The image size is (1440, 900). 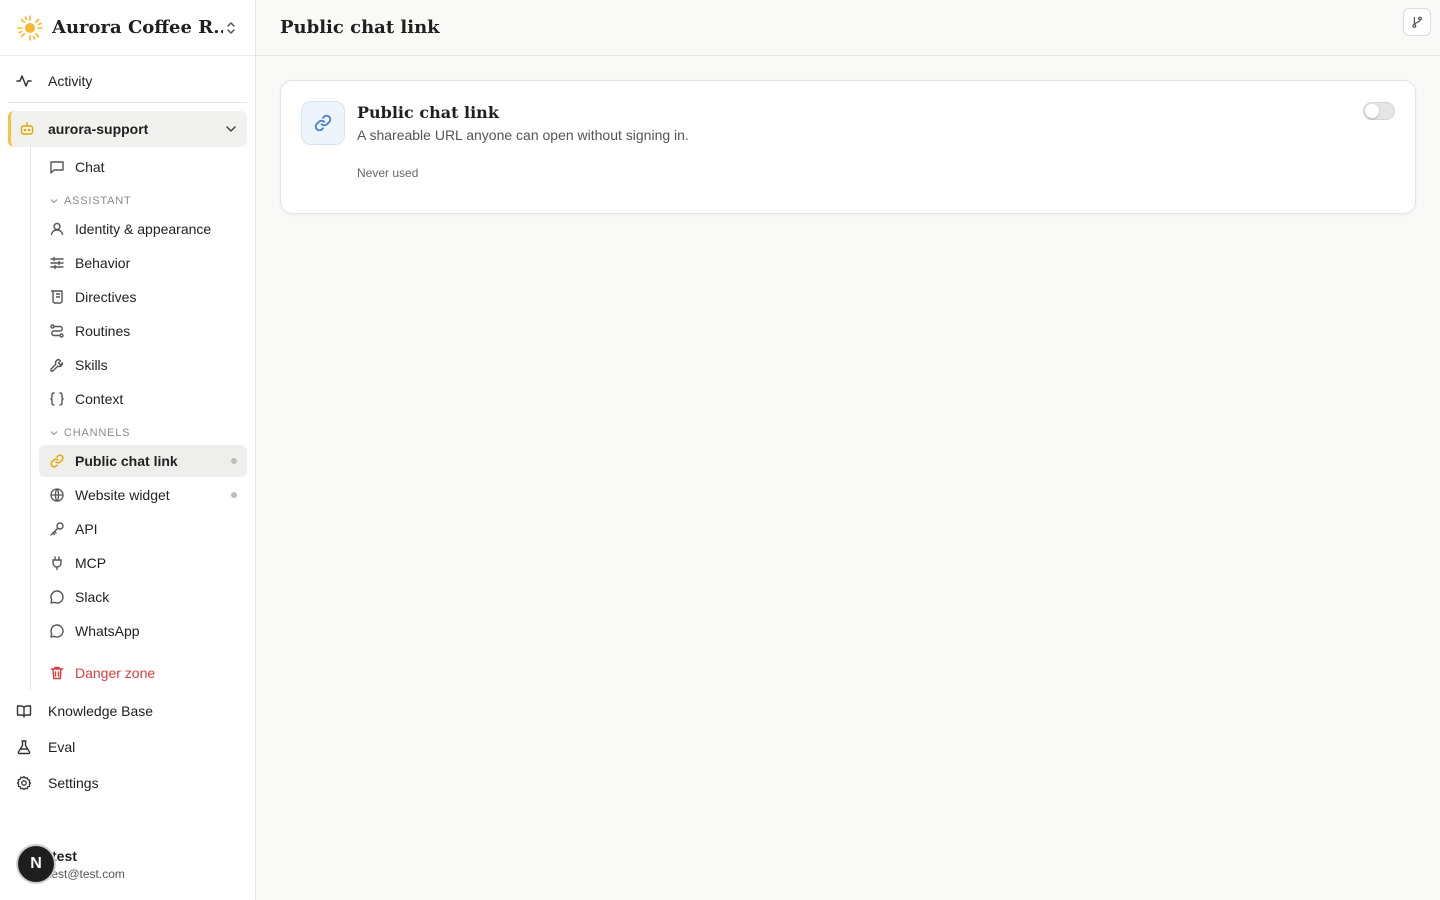 I want to click on section-channels: CHANNELS, so click(x=143, y=433).